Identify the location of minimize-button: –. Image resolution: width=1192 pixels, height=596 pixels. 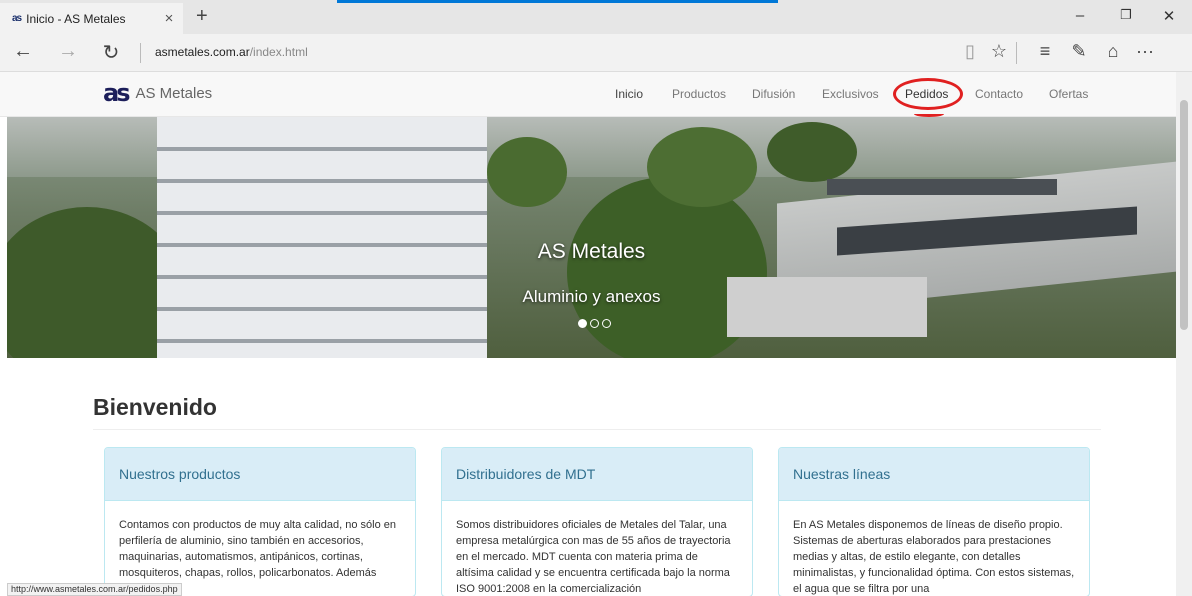
(1080, 15).